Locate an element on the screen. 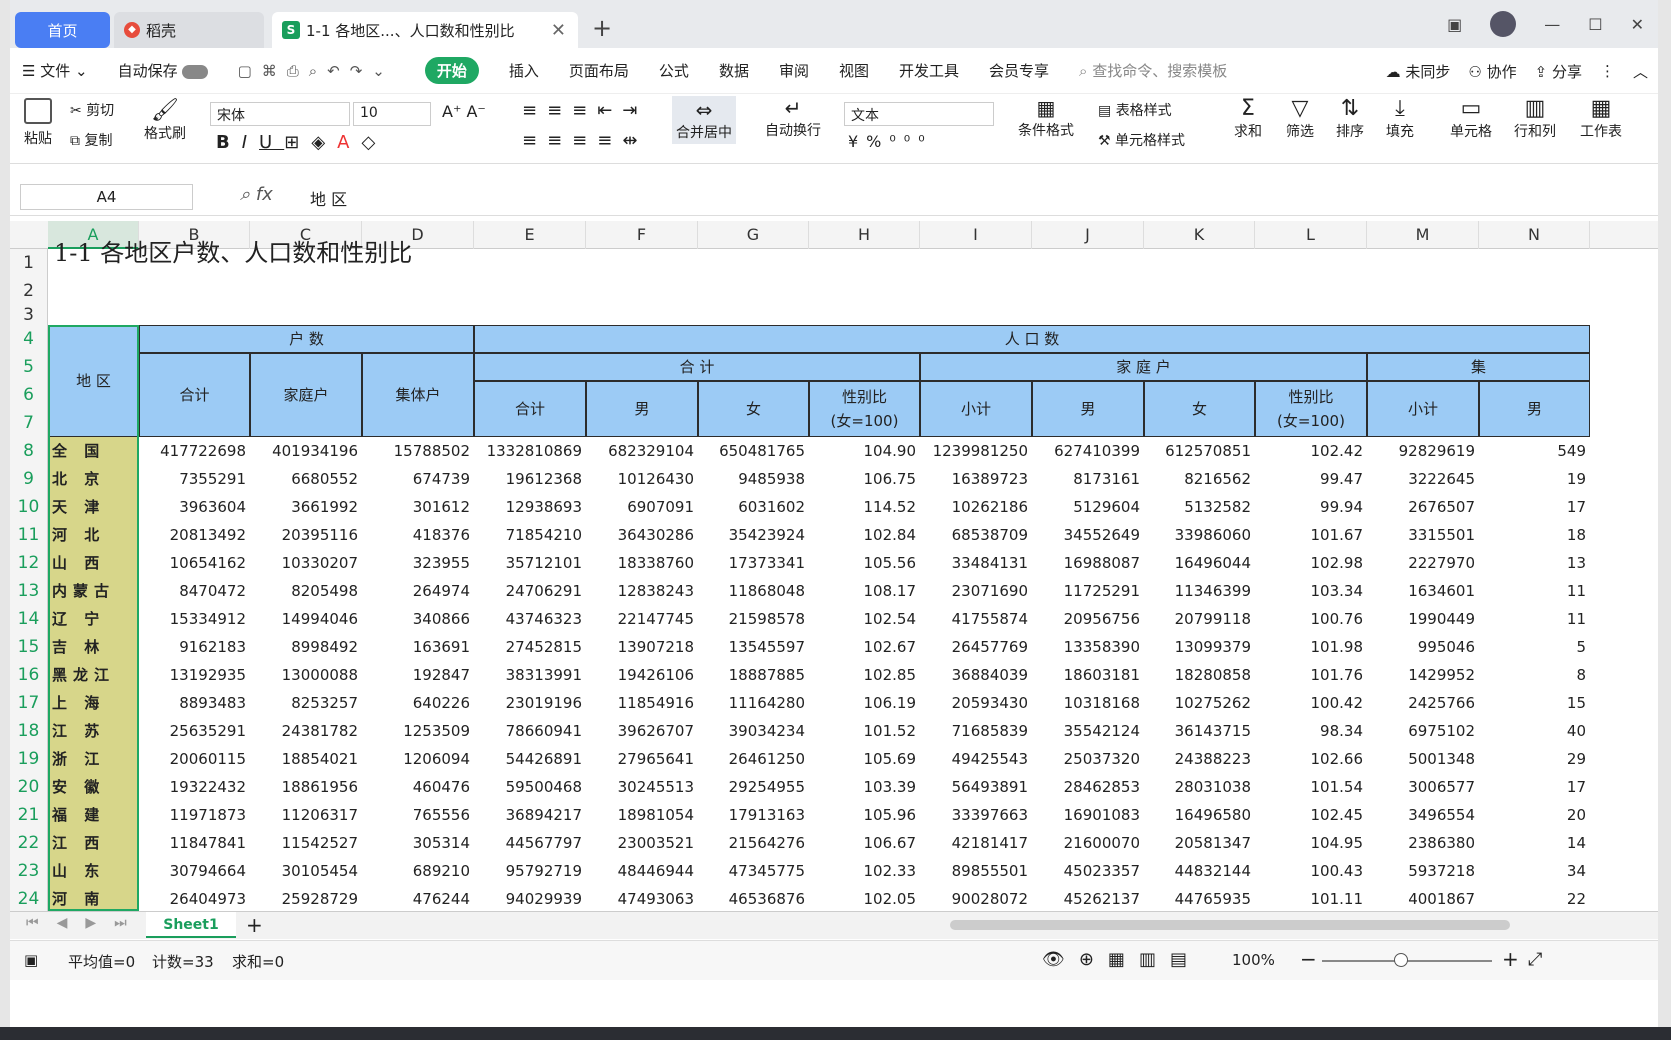 The width and height of the screenshot is (1671, 1040). tab-spreadsheet: S 1-1 各地区...、人口数和性别比 ✕ is located at coordinates (425, 30).